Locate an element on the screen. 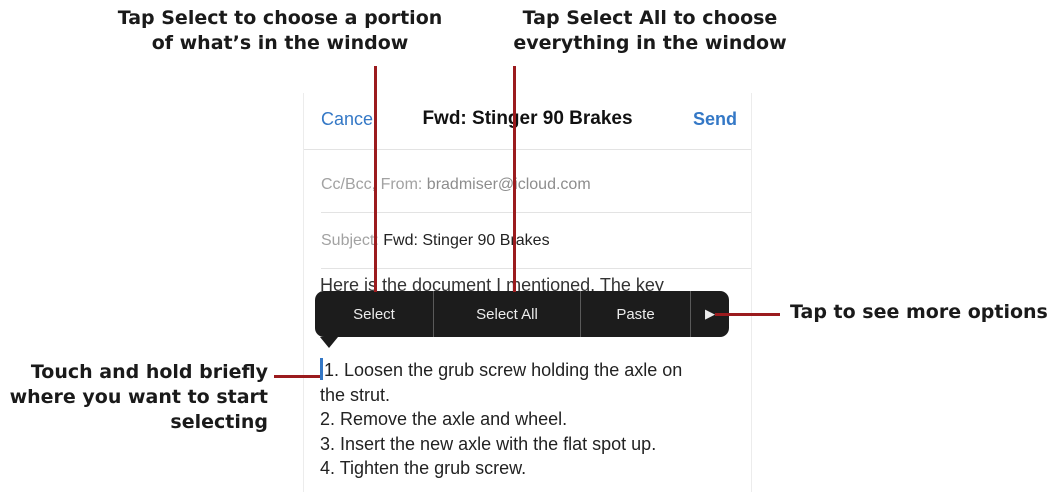 The image size is (1051, 492). callout-touch-leader is located at coordinates (297, 376).